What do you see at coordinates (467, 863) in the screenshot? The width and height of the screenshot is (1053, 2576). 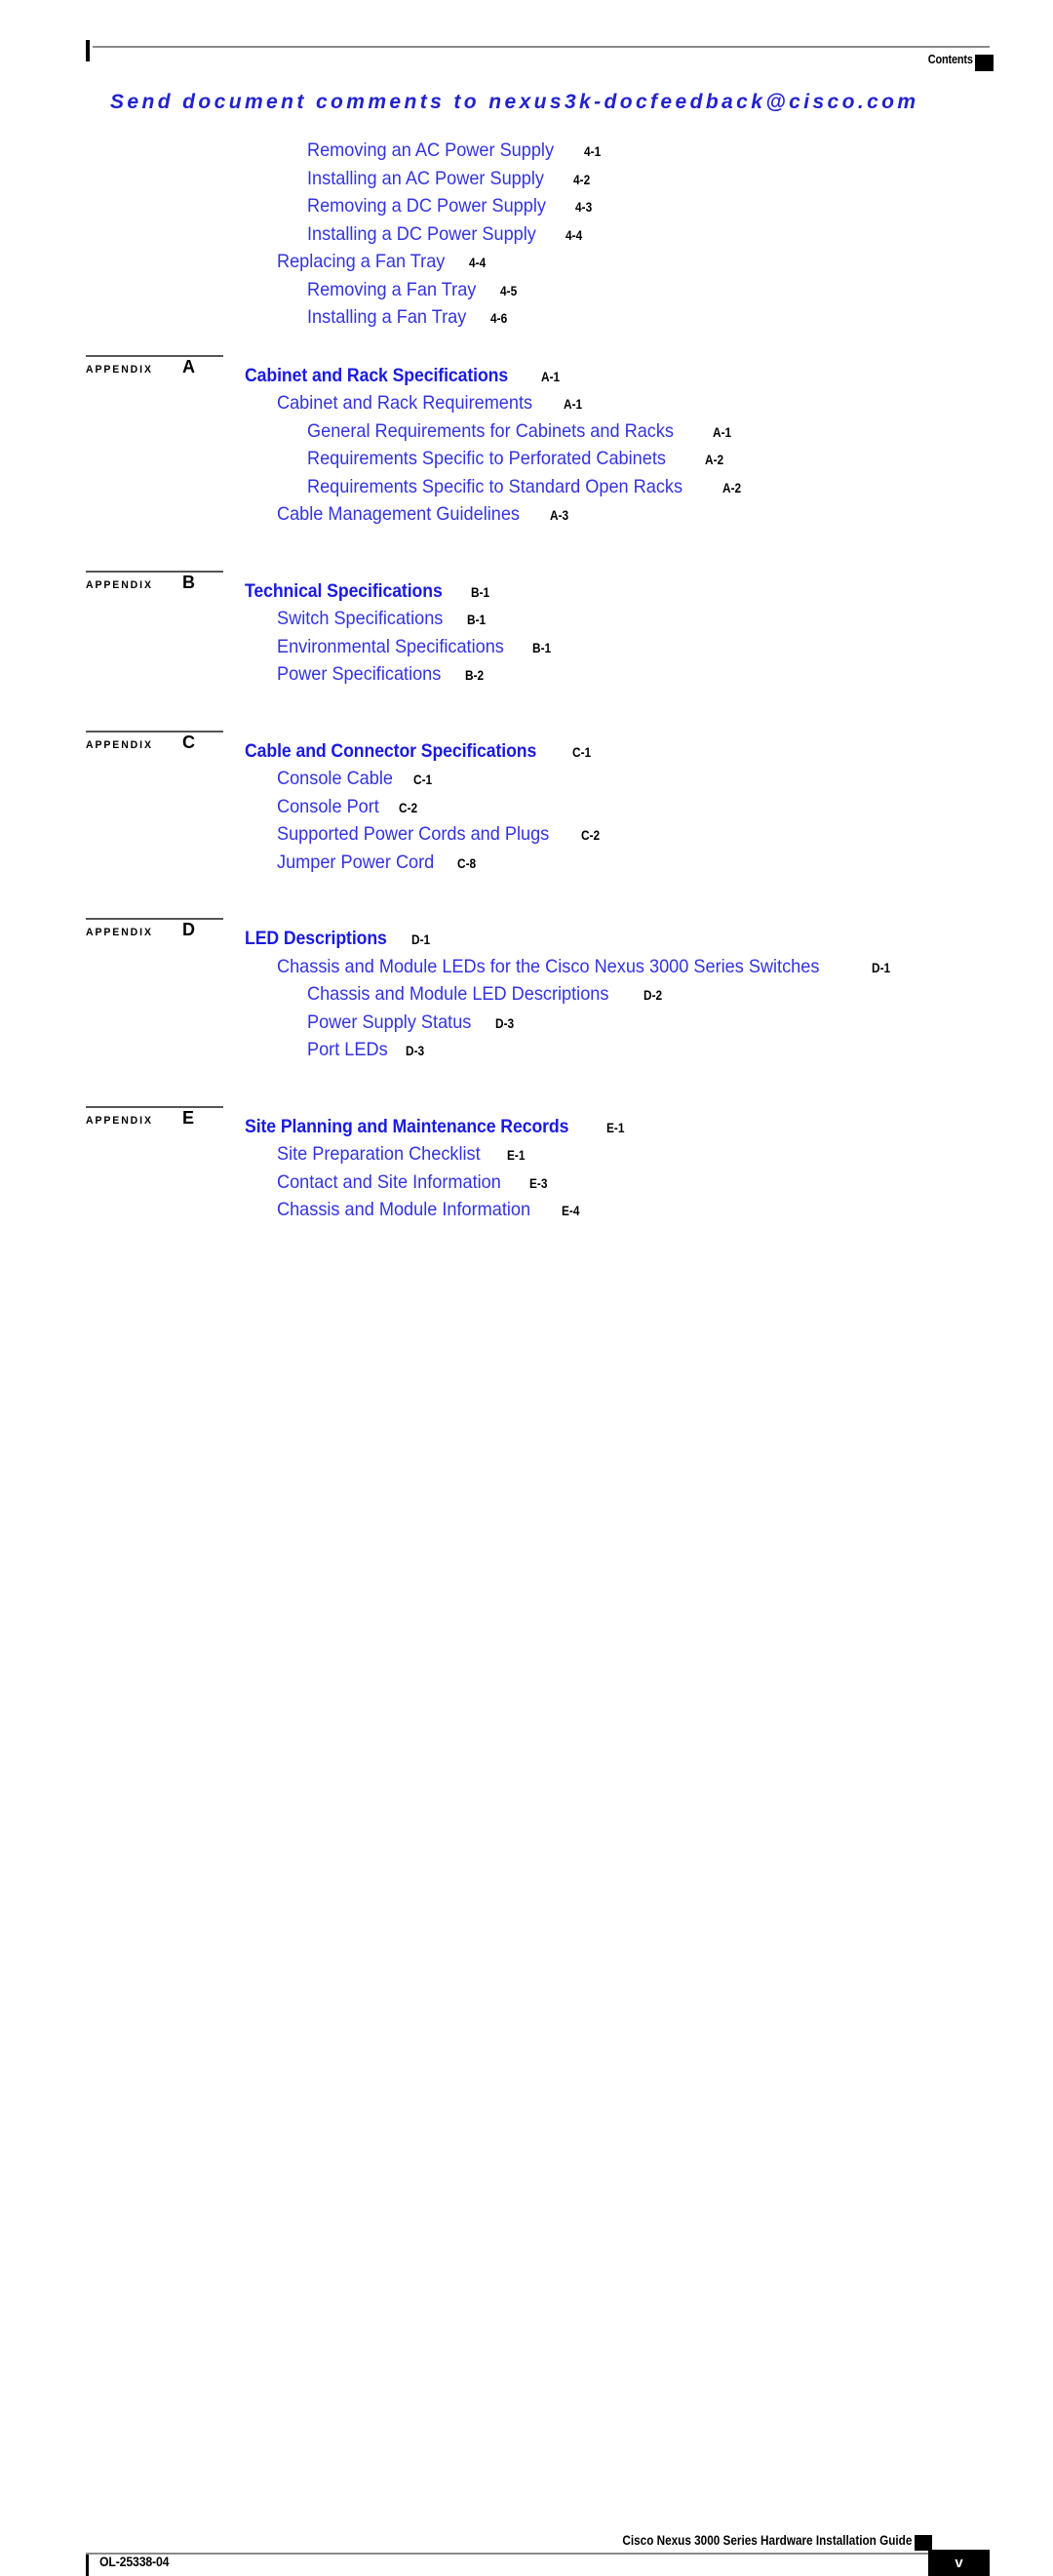 I see `toc-entry-page-number: C-8` at bounding box center [467, 863].